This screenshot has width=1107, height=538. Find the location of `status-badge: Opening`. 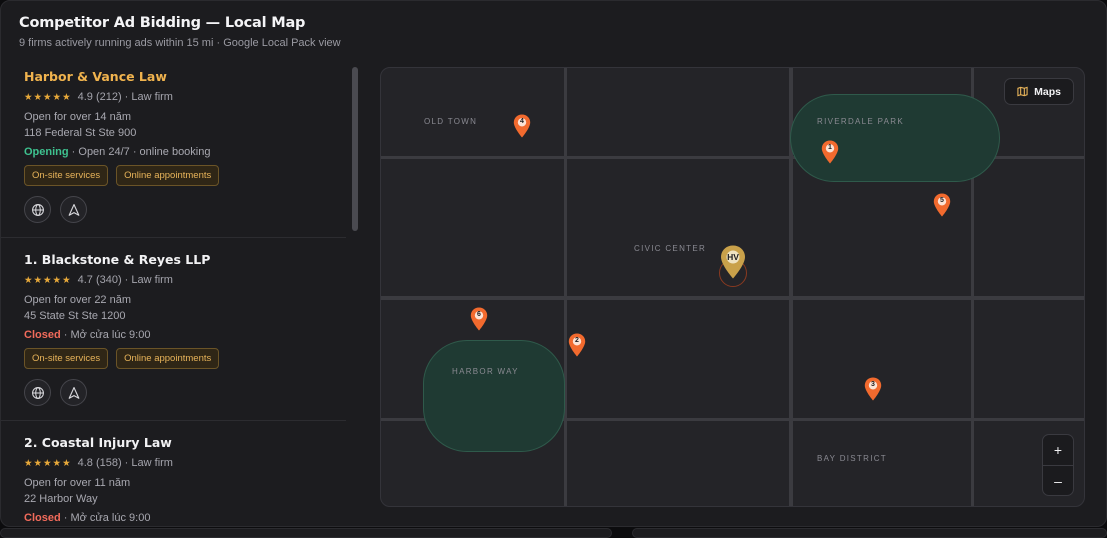

status-badge: Opening is located at coordinates (46, 152).